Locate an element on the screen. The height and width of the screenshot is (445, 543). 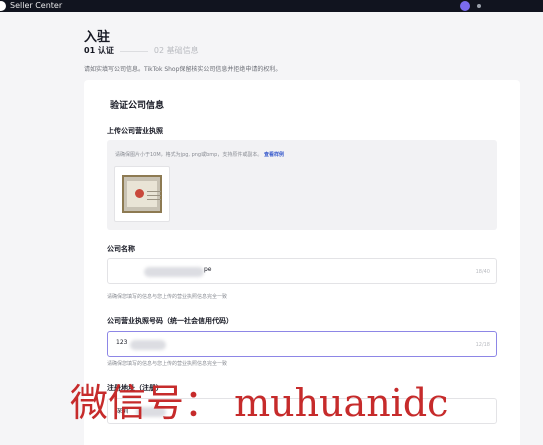
license-number-helper: 请确保您填写的信息与您上传的营业执照信息完全一致 is located at coordinates (167, 364).